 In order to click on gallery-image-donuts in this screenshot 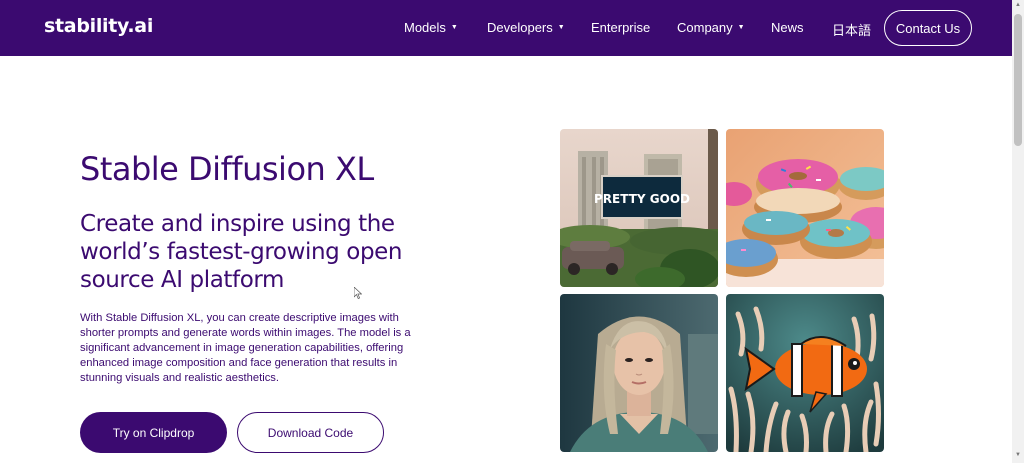, I will do `click(805, 208)`.